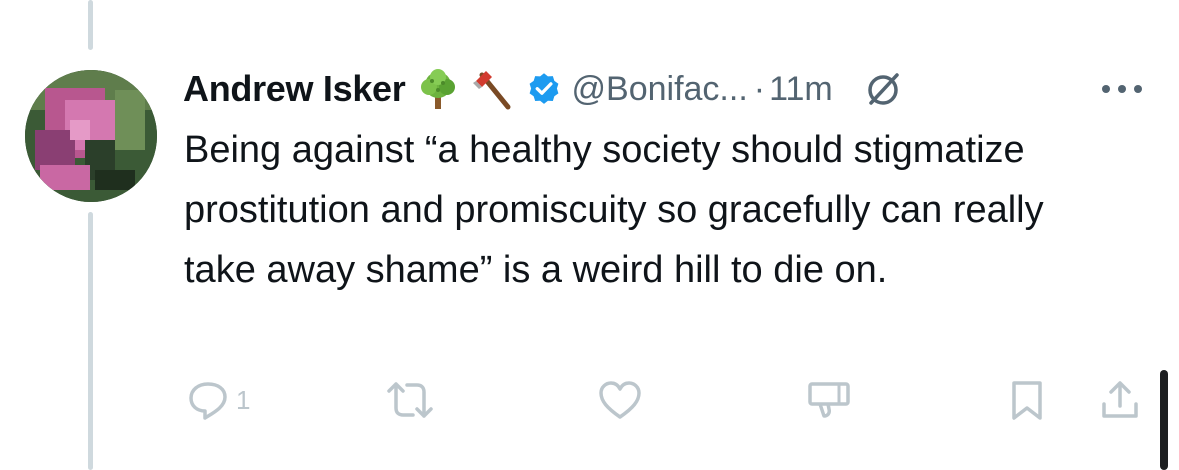  Describe the element at coordinates (90, 25) in the screenshot. I see `thread-line-top` at that location.